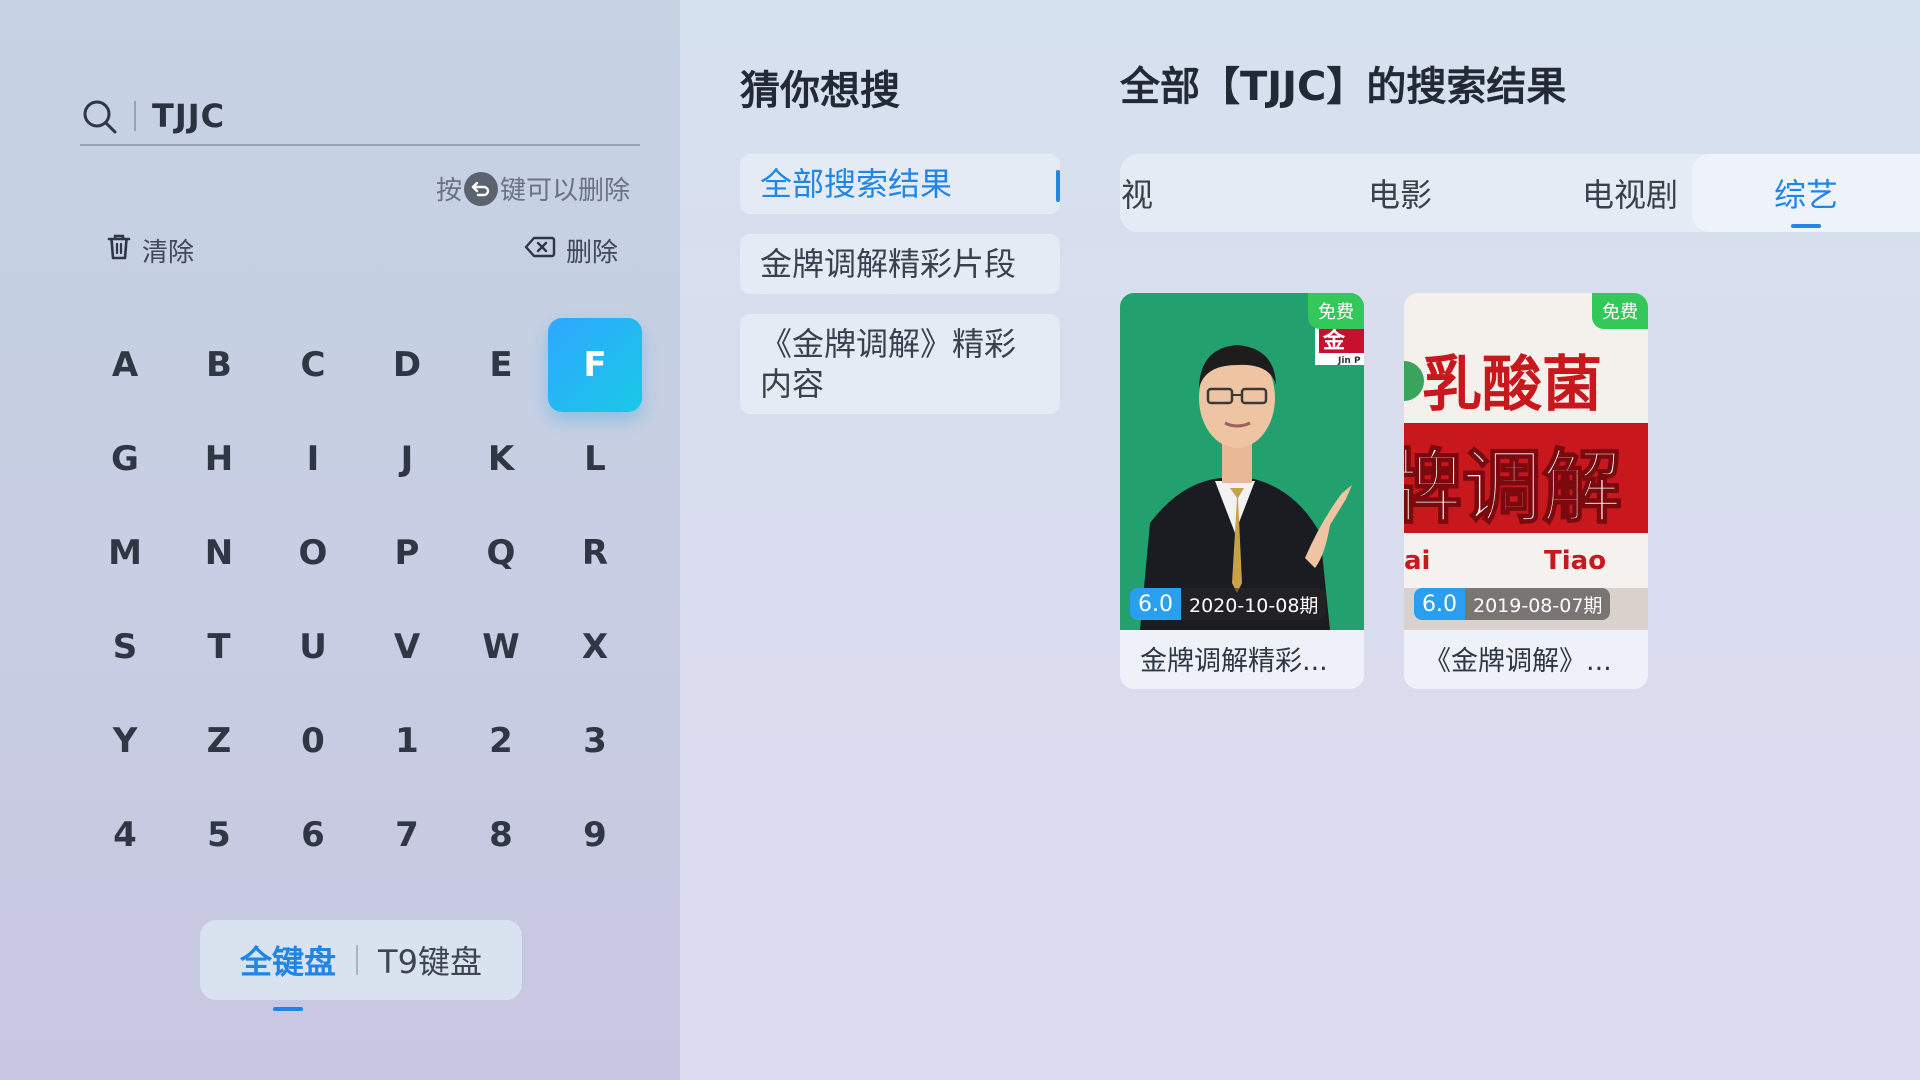  I want to click on hint-prefix: 按, so click(448, 191).